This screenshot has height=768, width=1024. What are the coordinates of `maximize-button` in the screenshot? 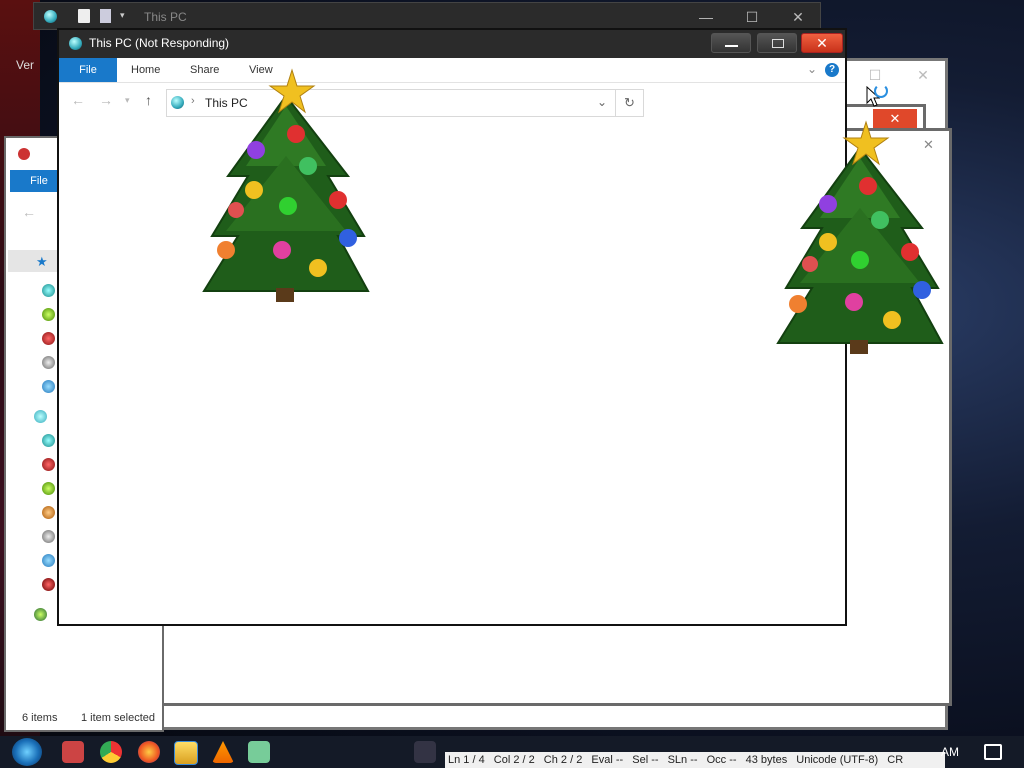 It's located at (777, 43).